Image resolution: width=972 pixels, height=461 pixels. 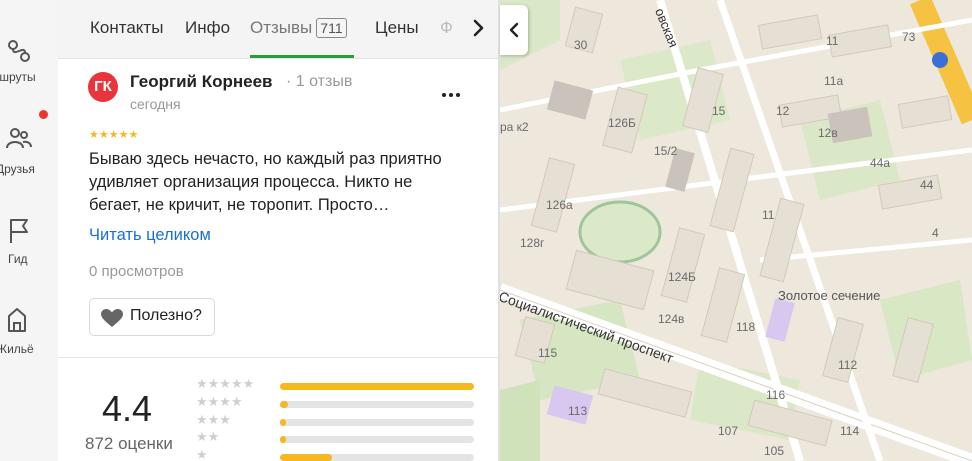 I want to click on building-number: 114, so click(x=850, y=431).